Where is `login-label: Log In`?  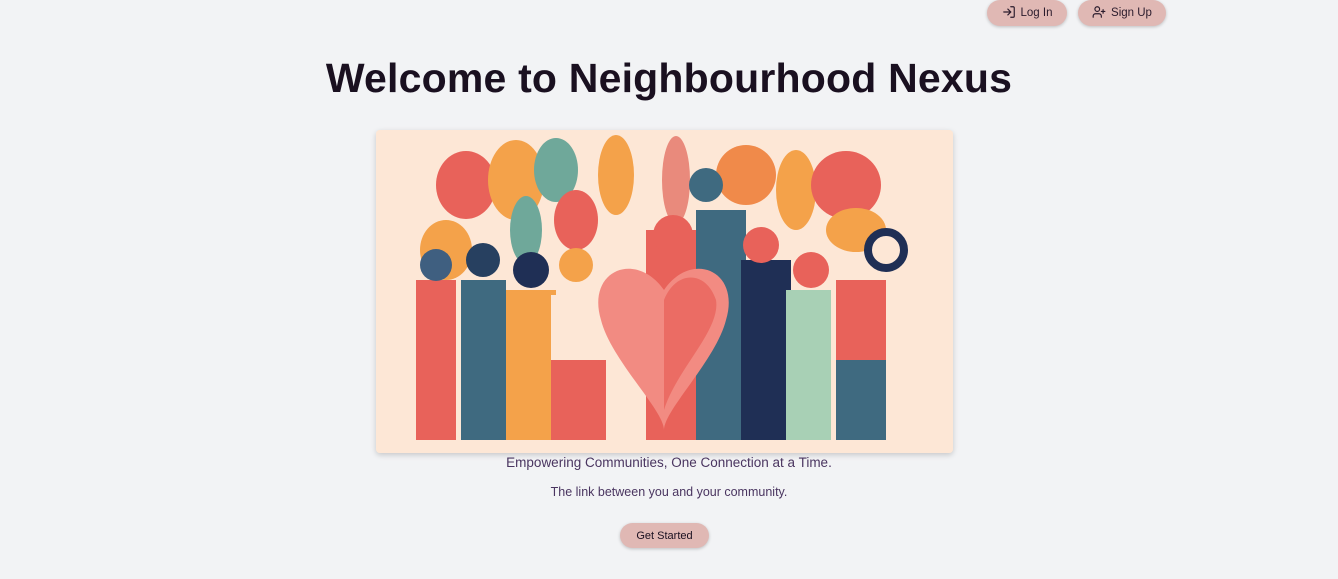
login-label: Log In is located at coordinates (1036, 13).